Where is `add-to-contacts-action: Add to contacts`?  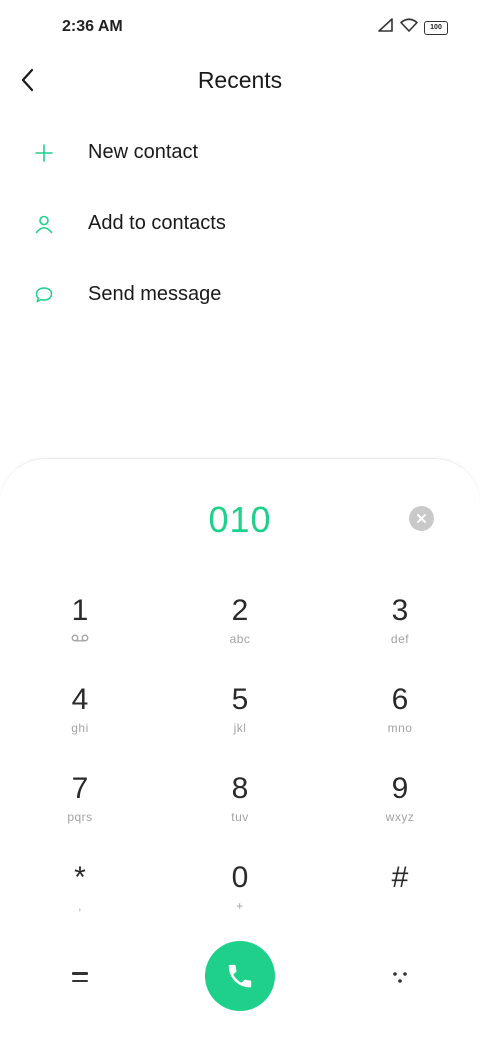 add-to-contacts-action: Add to contacts is located at coordinates (240, 223).